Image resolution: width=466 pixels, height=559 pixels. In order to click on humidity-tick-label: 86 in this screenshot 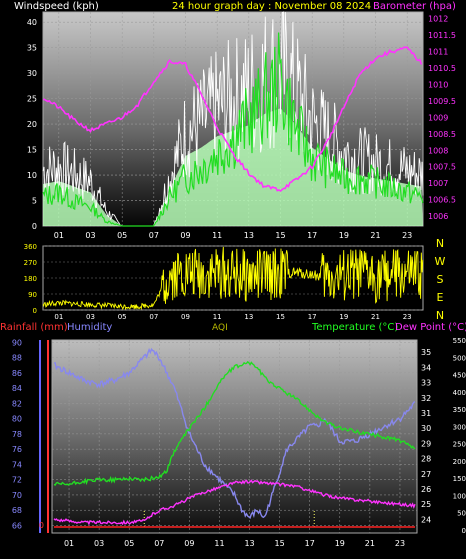, I will do `click(17, 373)`.